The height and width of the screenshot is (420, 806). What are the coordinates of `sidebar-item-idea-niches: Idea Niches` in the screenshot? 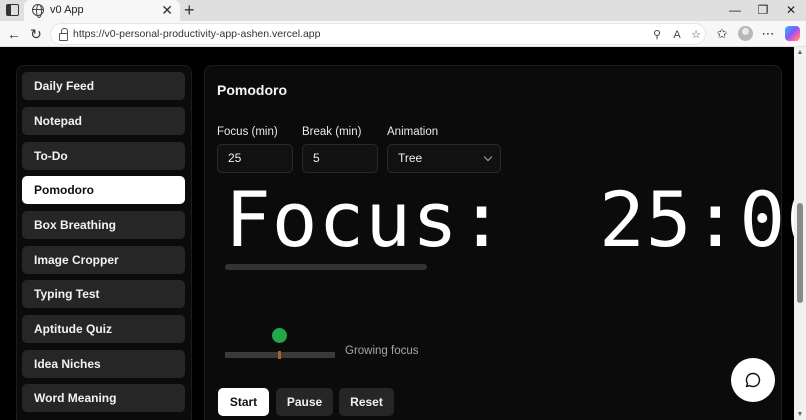 It's located at (103, 364).